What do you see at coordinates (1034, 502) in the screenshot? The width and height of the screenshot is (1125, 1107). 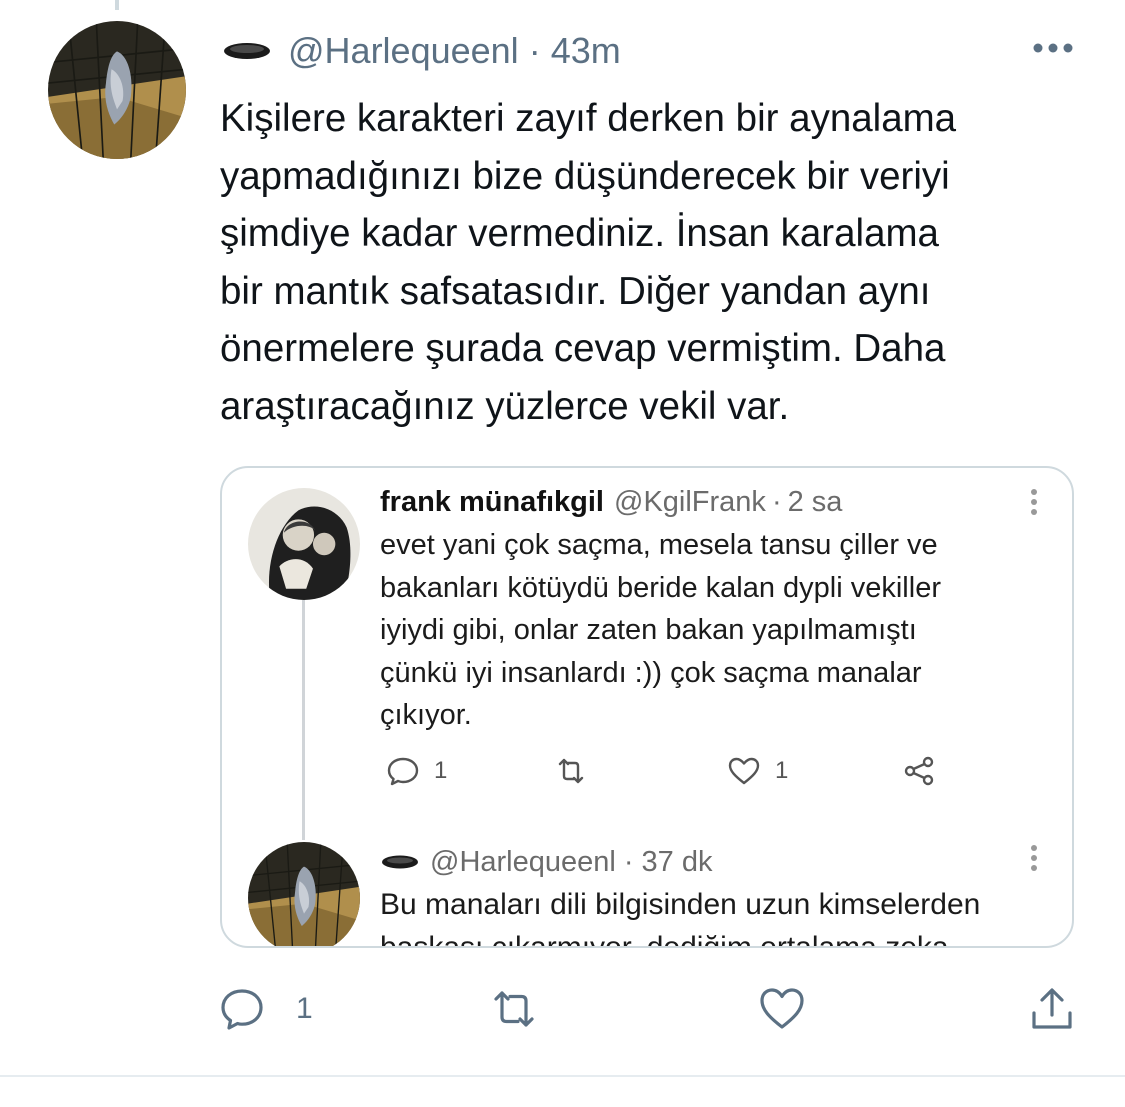 I see `quoted-more-options-icon` at bounding box center [1034, 502].